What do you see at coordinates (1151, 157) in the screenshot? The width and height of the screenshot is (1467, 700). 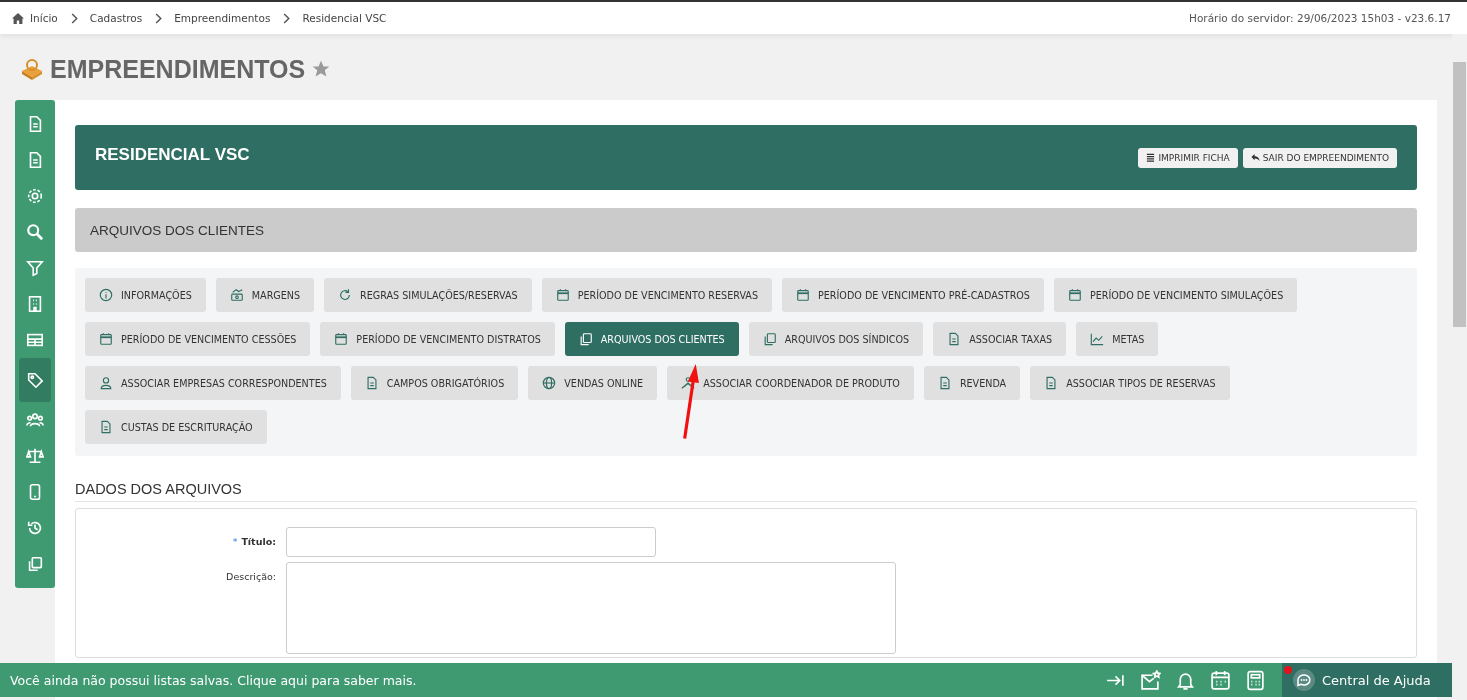 I see `list-icon` at bounding box center [1151, 157].